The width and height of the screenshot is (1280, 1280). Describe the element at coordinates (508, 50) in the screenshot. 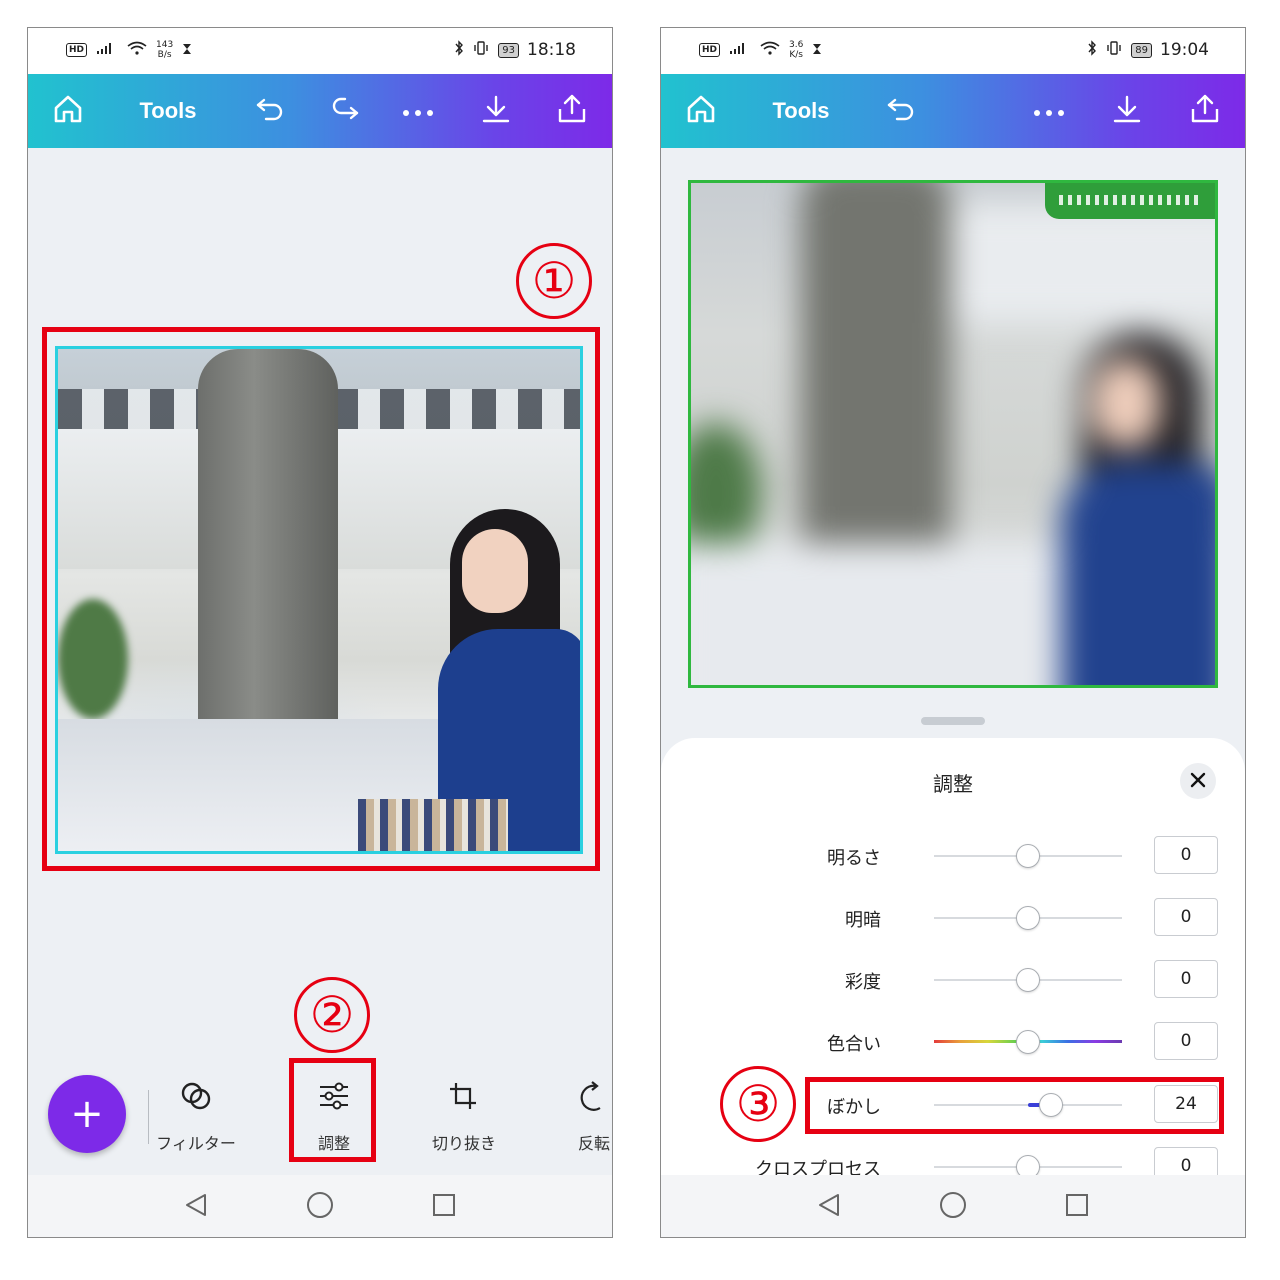

I see `battery-indicator: 93` at that location.